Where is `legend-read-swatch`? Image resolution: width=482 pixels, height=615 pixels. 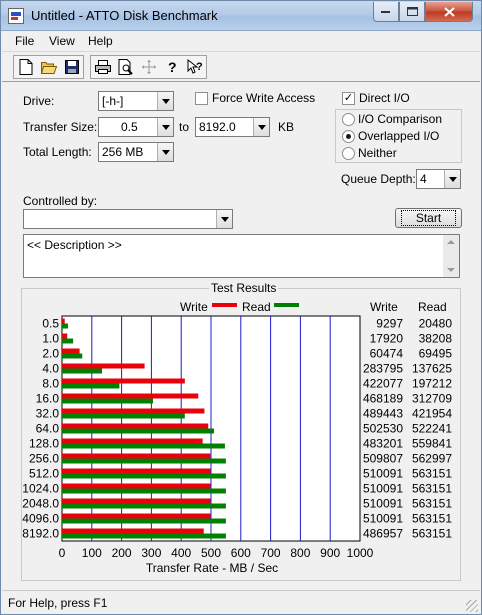
legend-read-swatch is located at coordinates (286, 305).